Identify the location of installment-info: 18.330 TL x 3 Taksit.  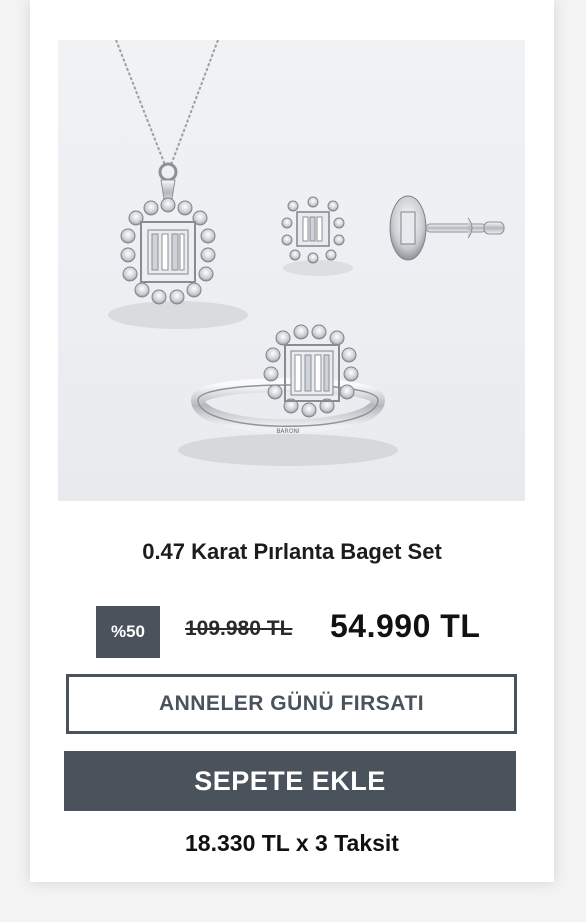
(292, 843).